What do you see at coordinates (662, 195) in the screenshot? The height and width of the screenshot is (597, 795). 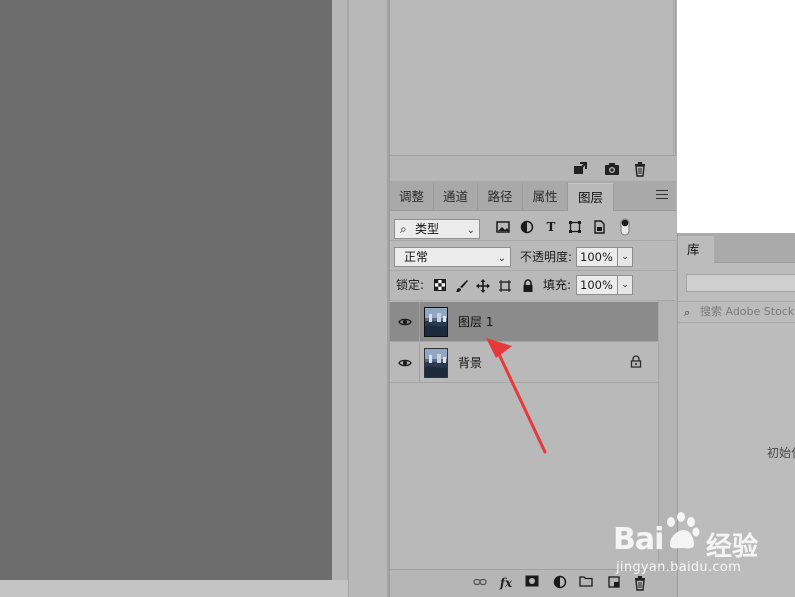 I see `panel-menu-icon` at bounding box center [662, 195].